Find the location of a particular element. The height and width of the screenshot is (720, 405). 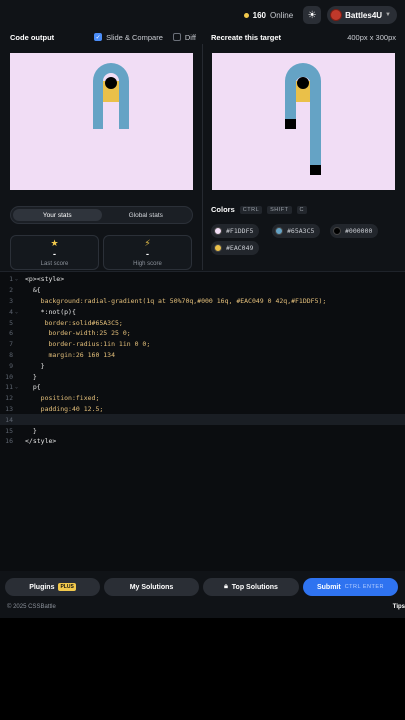

star-icon: ★ is located at coordinates (54, 242).